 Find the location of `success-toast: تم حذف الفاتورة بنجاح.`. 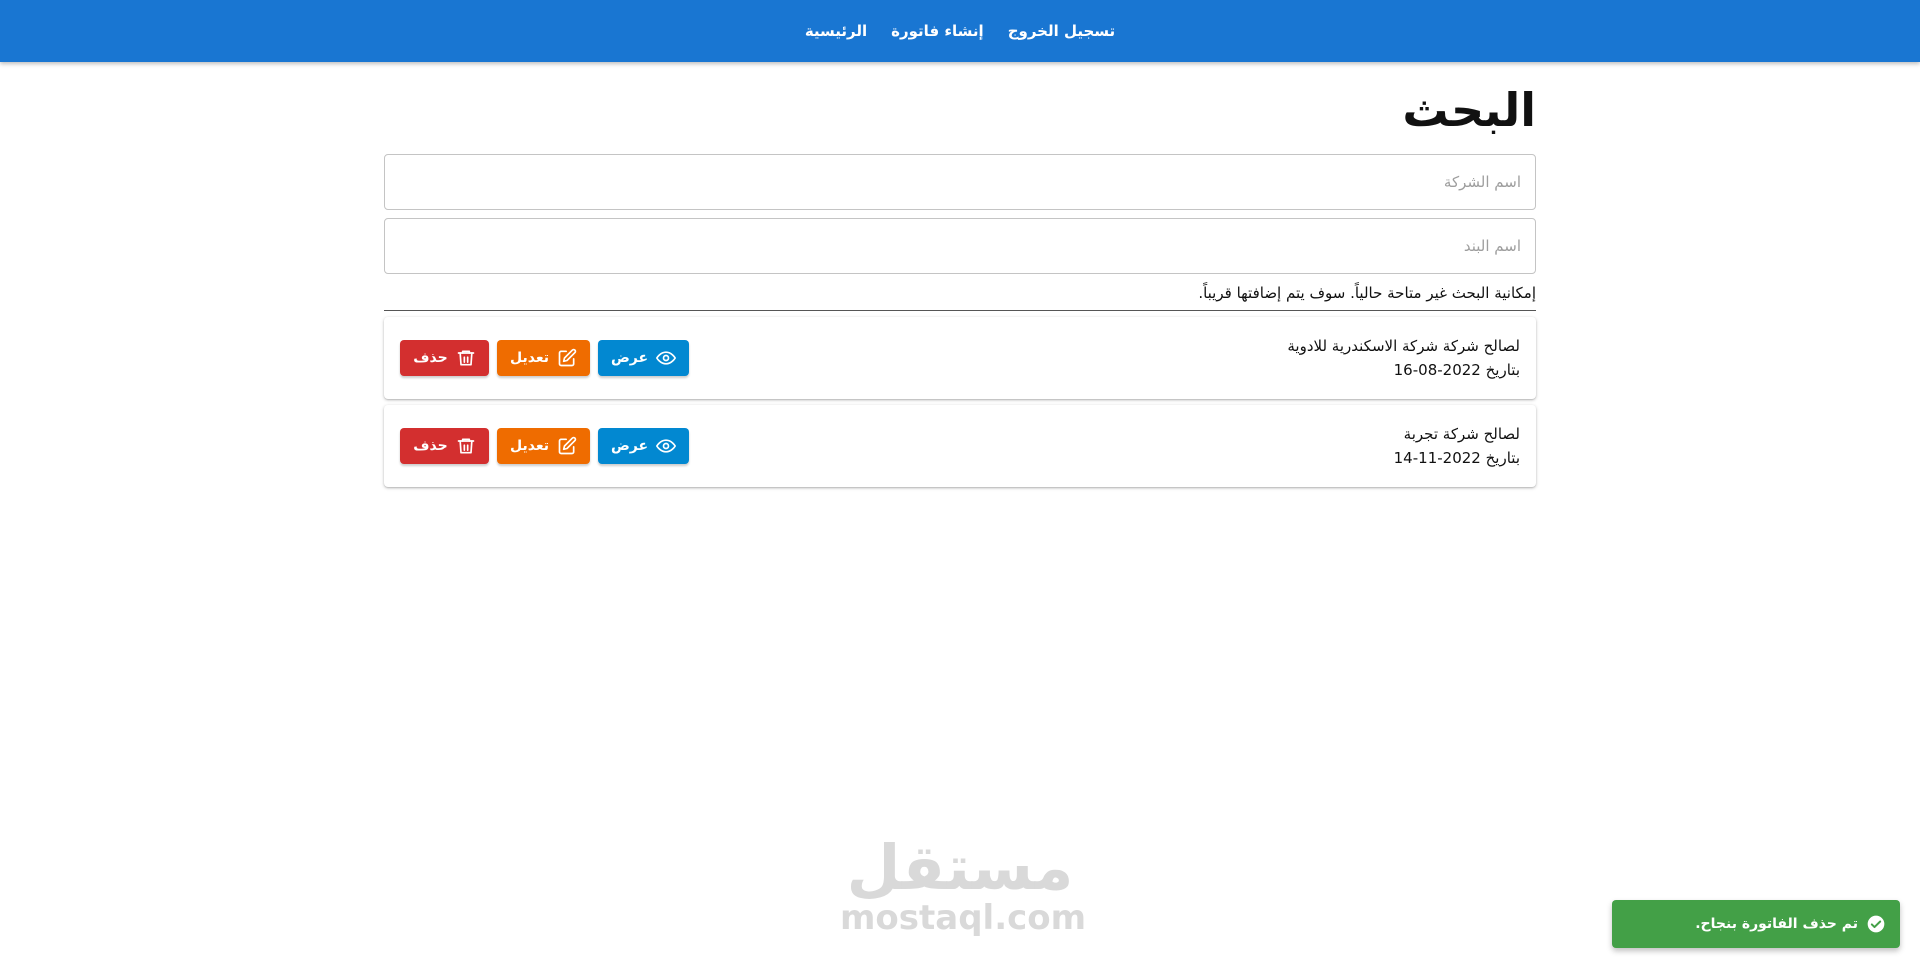

success-toast: تم حذف الفاتورة بنجاح. is located at coordinates (1756, 924).